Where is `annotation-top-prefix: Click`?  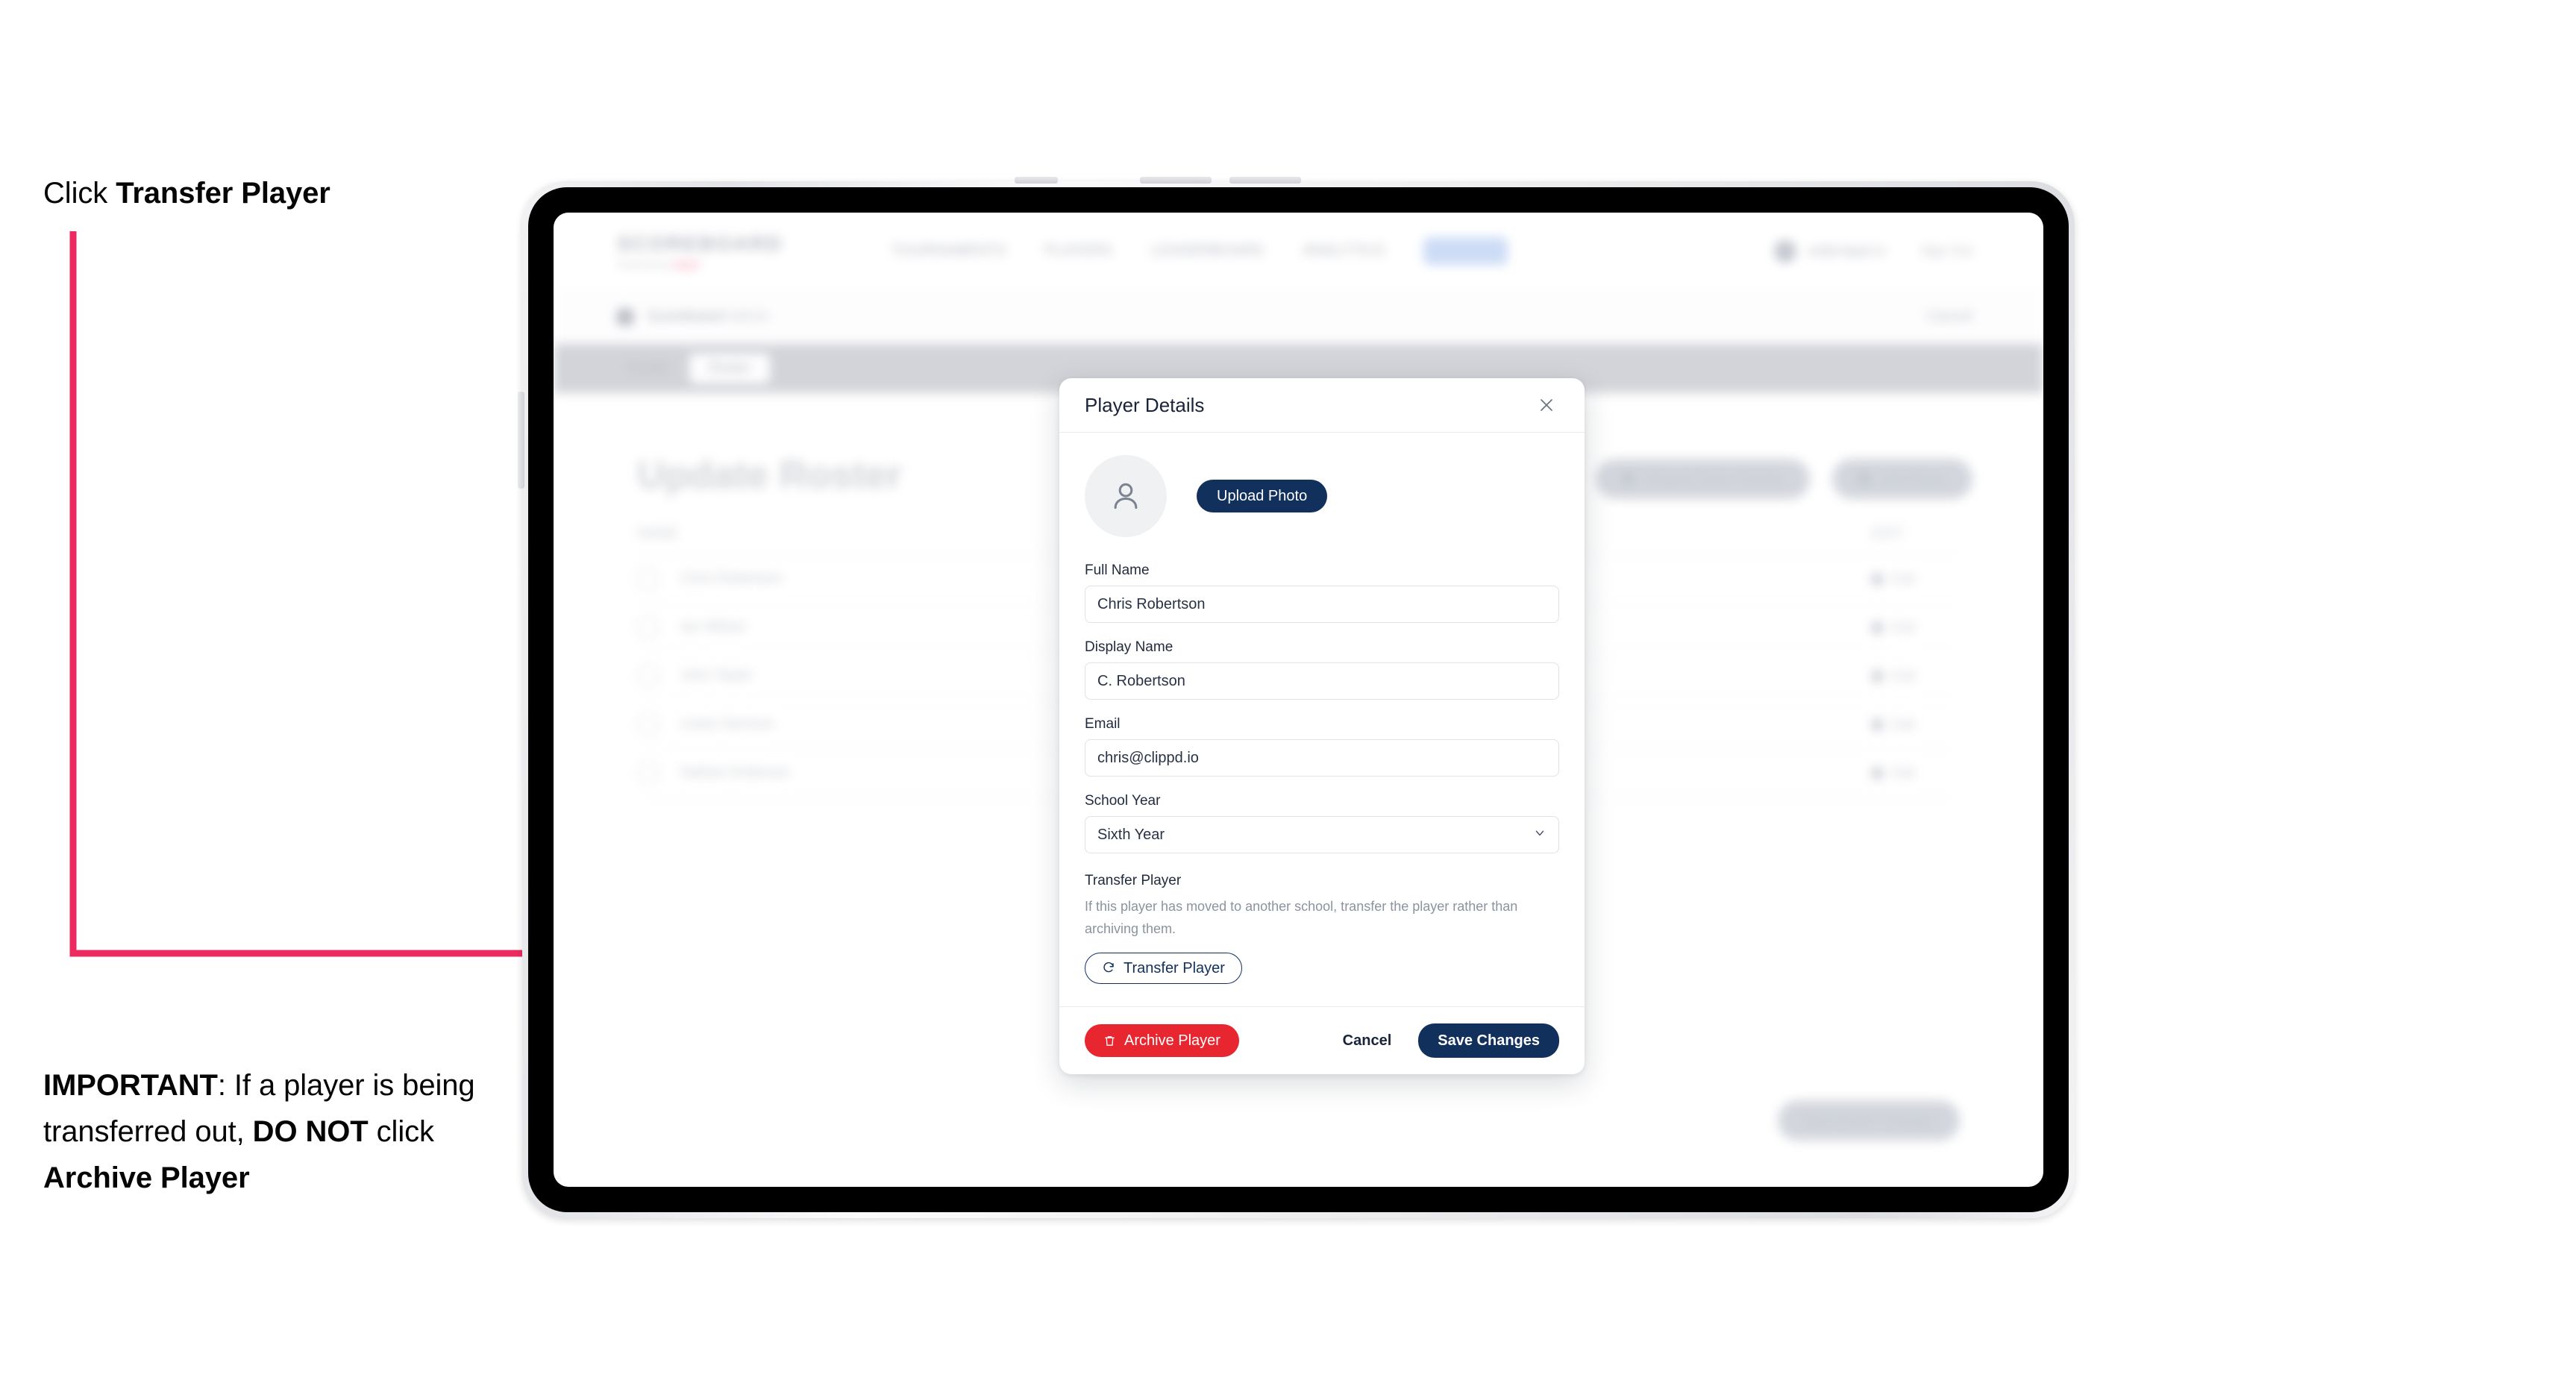 annotation-top-prefix: Click is located at coordinates (79, 194).